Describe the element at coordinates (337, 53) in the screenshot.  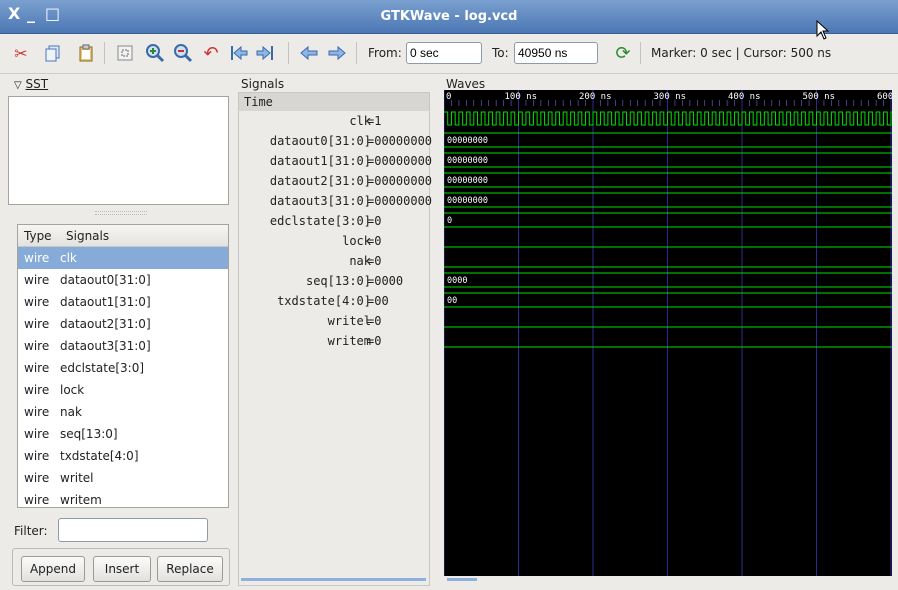
I see `shift-right-icon` at that location.